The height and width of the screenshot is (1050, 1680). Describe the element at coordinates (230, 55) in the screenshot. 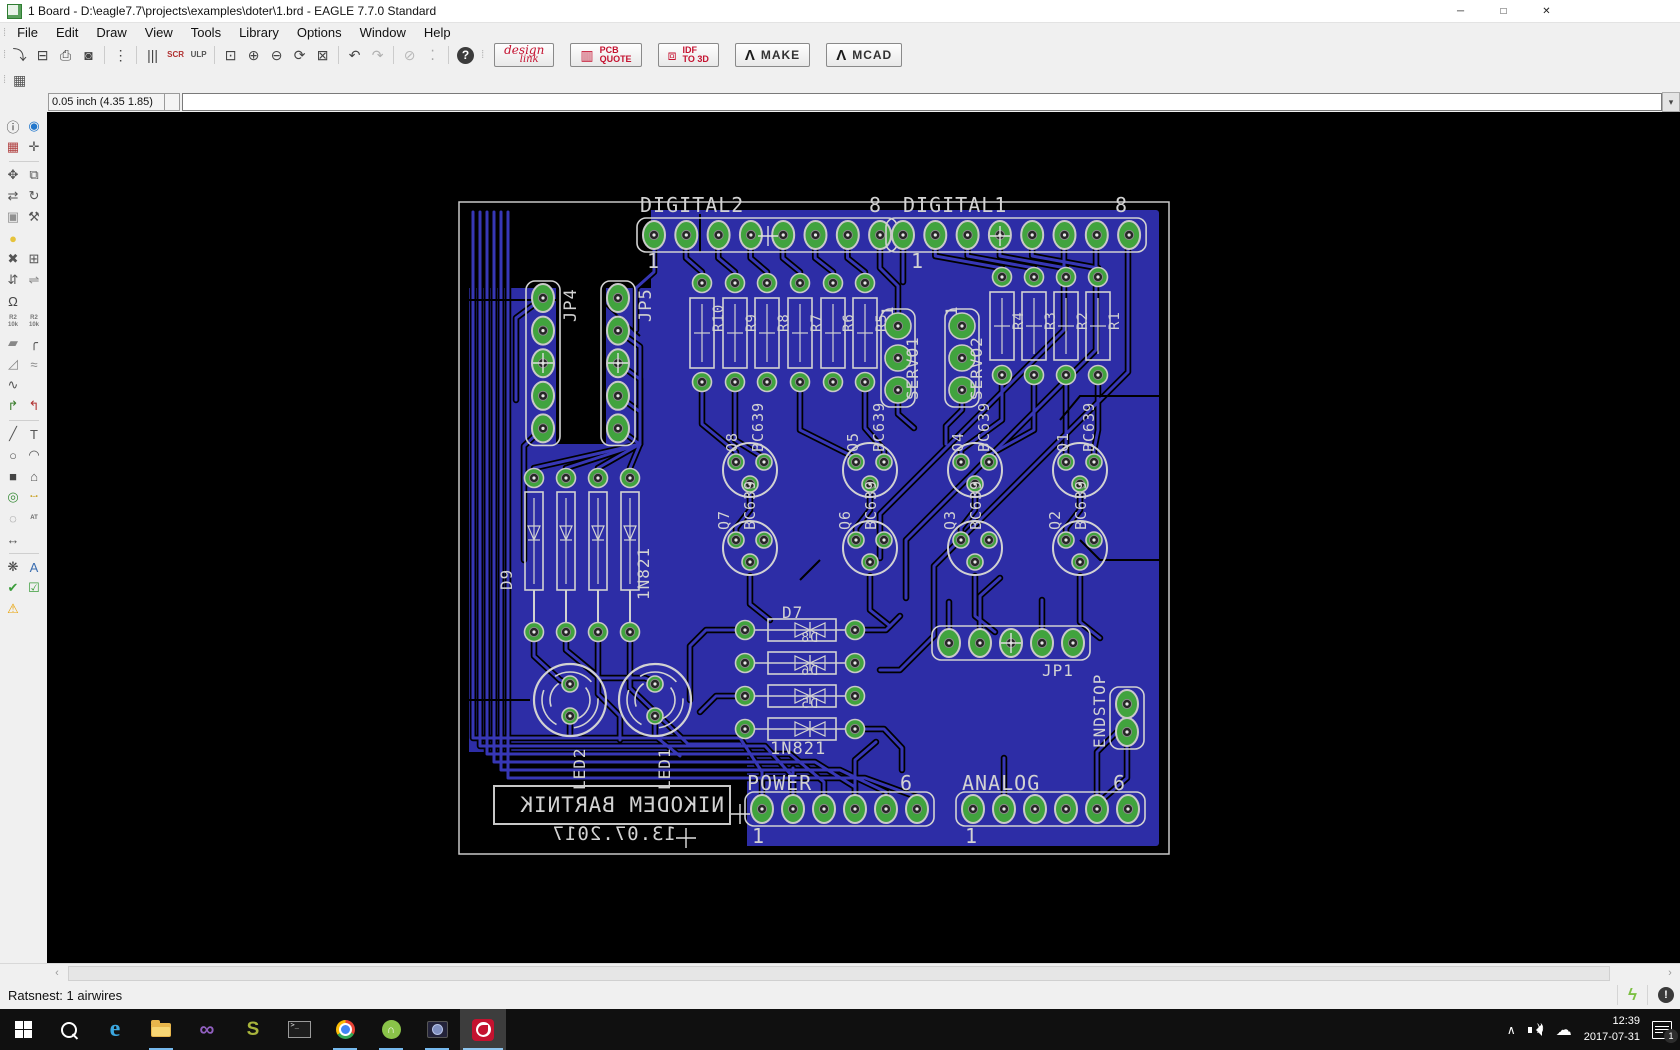

I see `zoom-fit-icon: ⊡` at that location.